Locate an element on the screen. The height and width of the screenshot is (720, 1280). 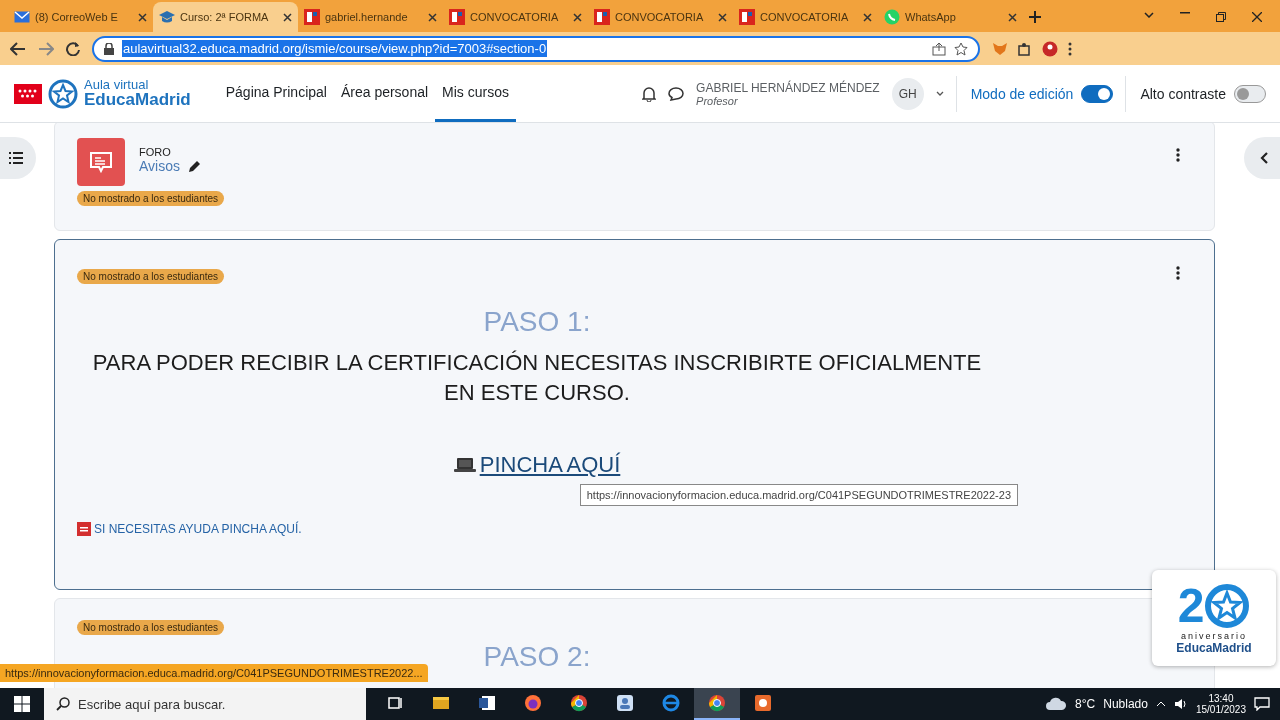
reload-icon is located at coordinates (73, 48).